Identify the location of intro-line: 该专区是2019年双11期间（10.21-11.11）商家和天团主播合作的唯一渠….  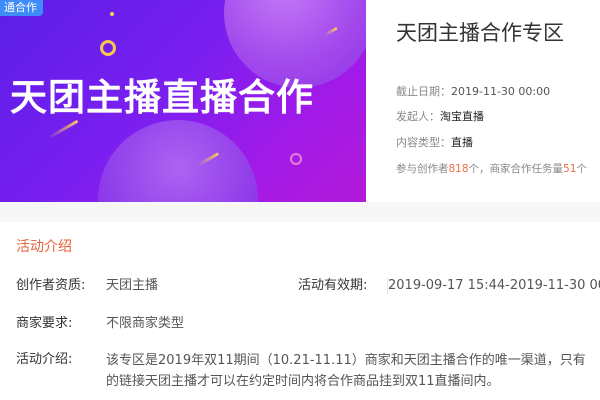
(346, 360).